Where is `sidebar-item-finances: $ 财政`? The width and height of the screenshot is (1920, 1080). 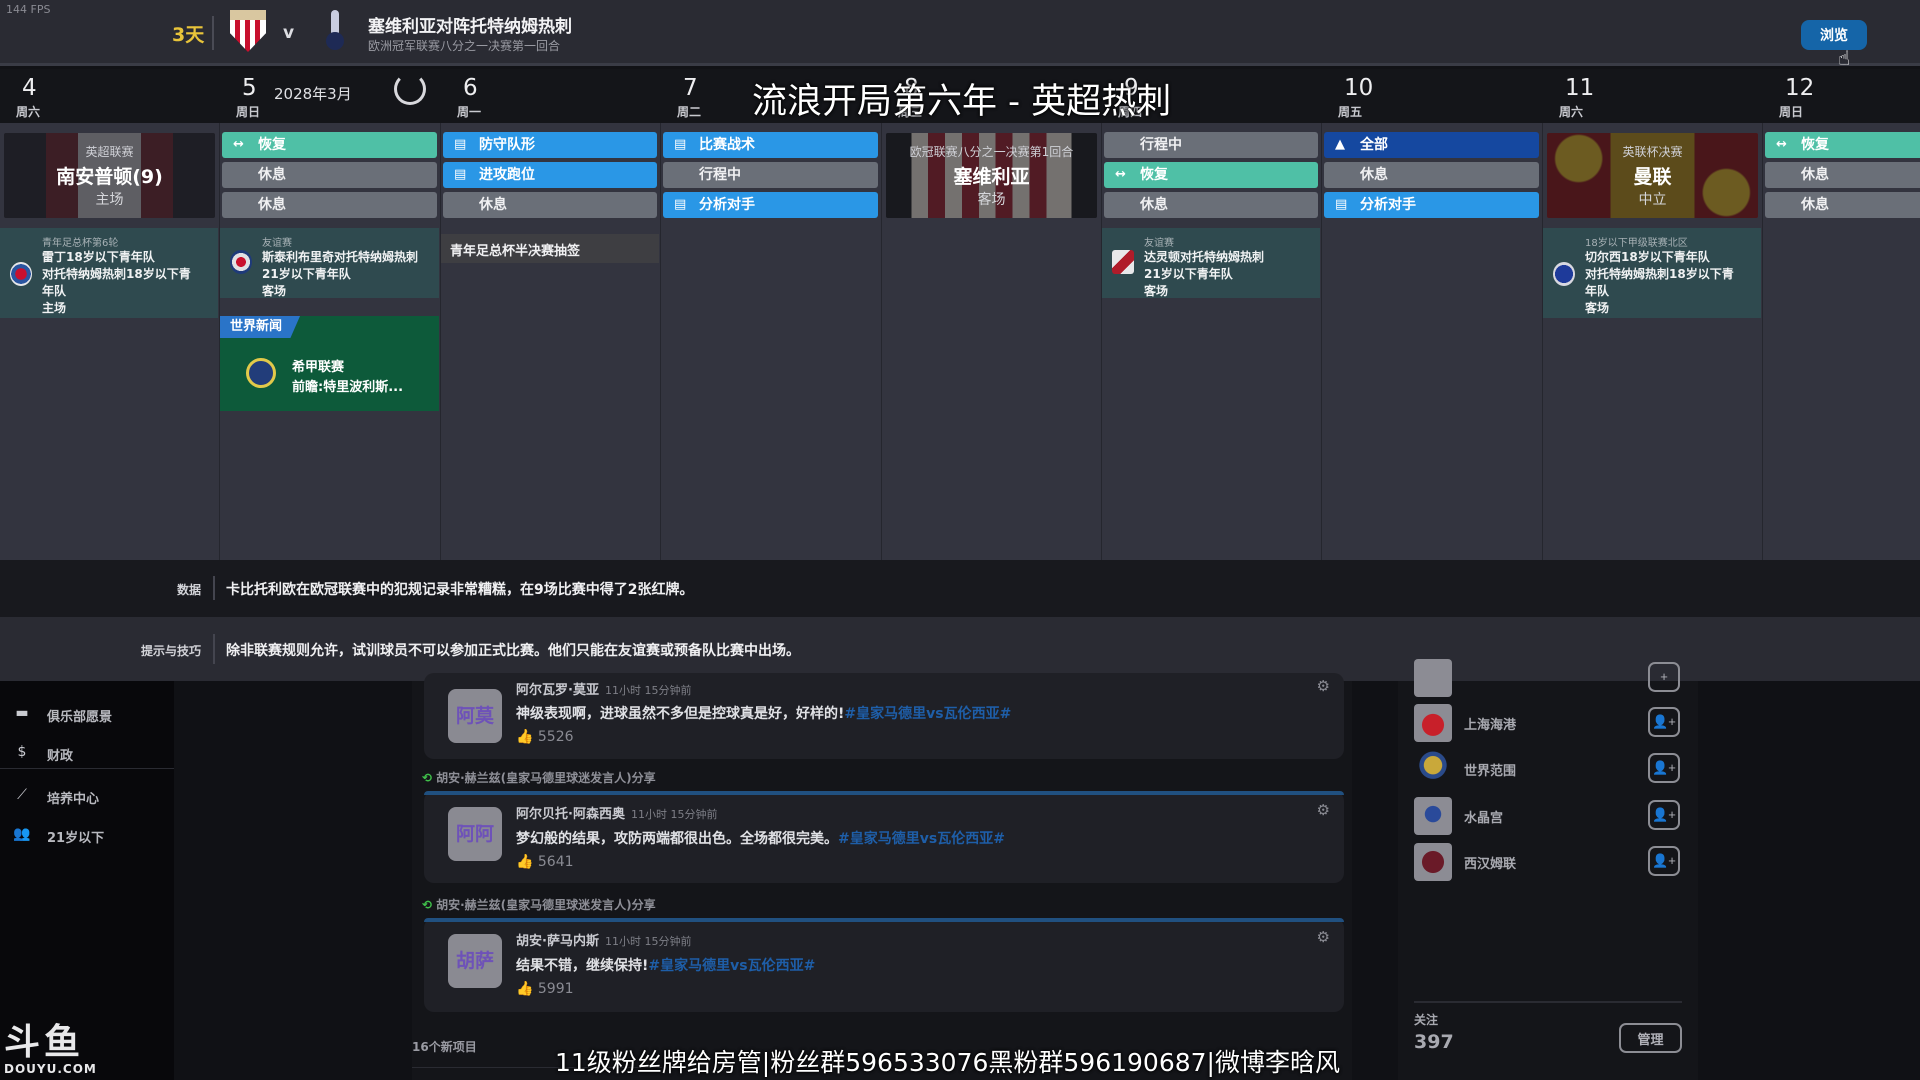
sidebar-item-finances: $ 财政 is located at coordinates (90, 753).